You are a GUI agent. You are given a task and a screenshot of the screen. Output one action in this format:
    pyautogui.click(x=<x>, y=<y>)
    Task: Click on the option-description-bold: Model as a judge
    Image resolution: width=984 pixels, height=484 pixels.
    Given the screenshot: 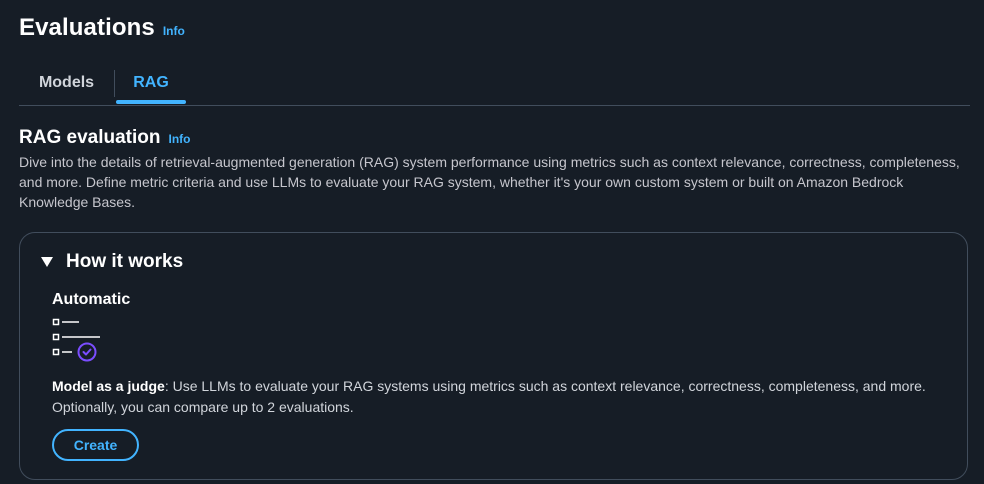 What is the action you would take?
    pyautogui.click(x=108, y=386)
    